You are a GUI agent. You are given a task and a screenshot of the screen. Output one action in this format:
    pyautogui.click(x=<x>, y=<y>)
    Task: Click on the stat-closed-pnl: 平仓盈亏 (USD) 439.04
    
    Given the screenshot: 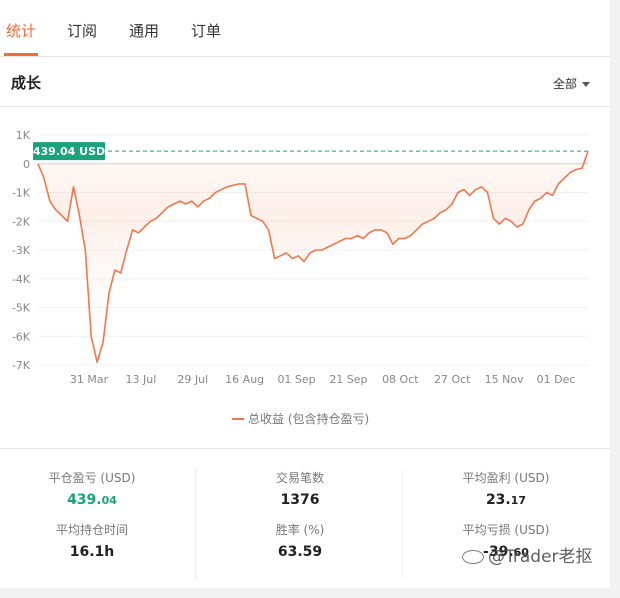 What is the action you would take?
    pyautogui.click(x=96, y=488)
    